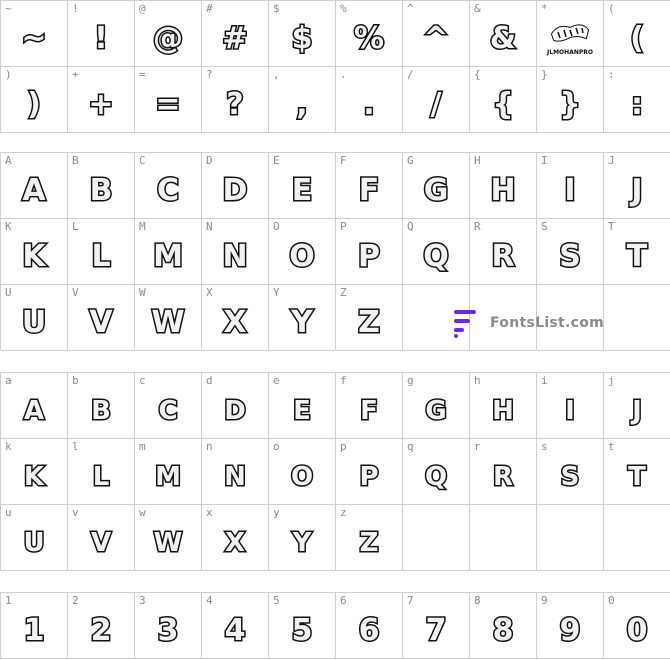 Image resolution: width=670 pixels, height=660 pixels. Describe the element at coordinates (369, 34) in the screenshot. I see `glyph-cell: %%` at that location.